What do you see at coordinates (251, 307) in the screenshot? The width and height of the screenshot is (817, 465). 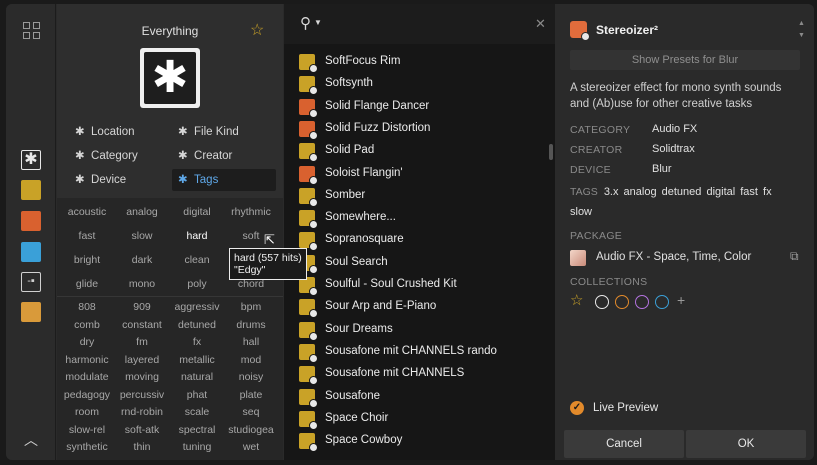 I see `tag-bpm: bpm` at bounding box center [251, 307].